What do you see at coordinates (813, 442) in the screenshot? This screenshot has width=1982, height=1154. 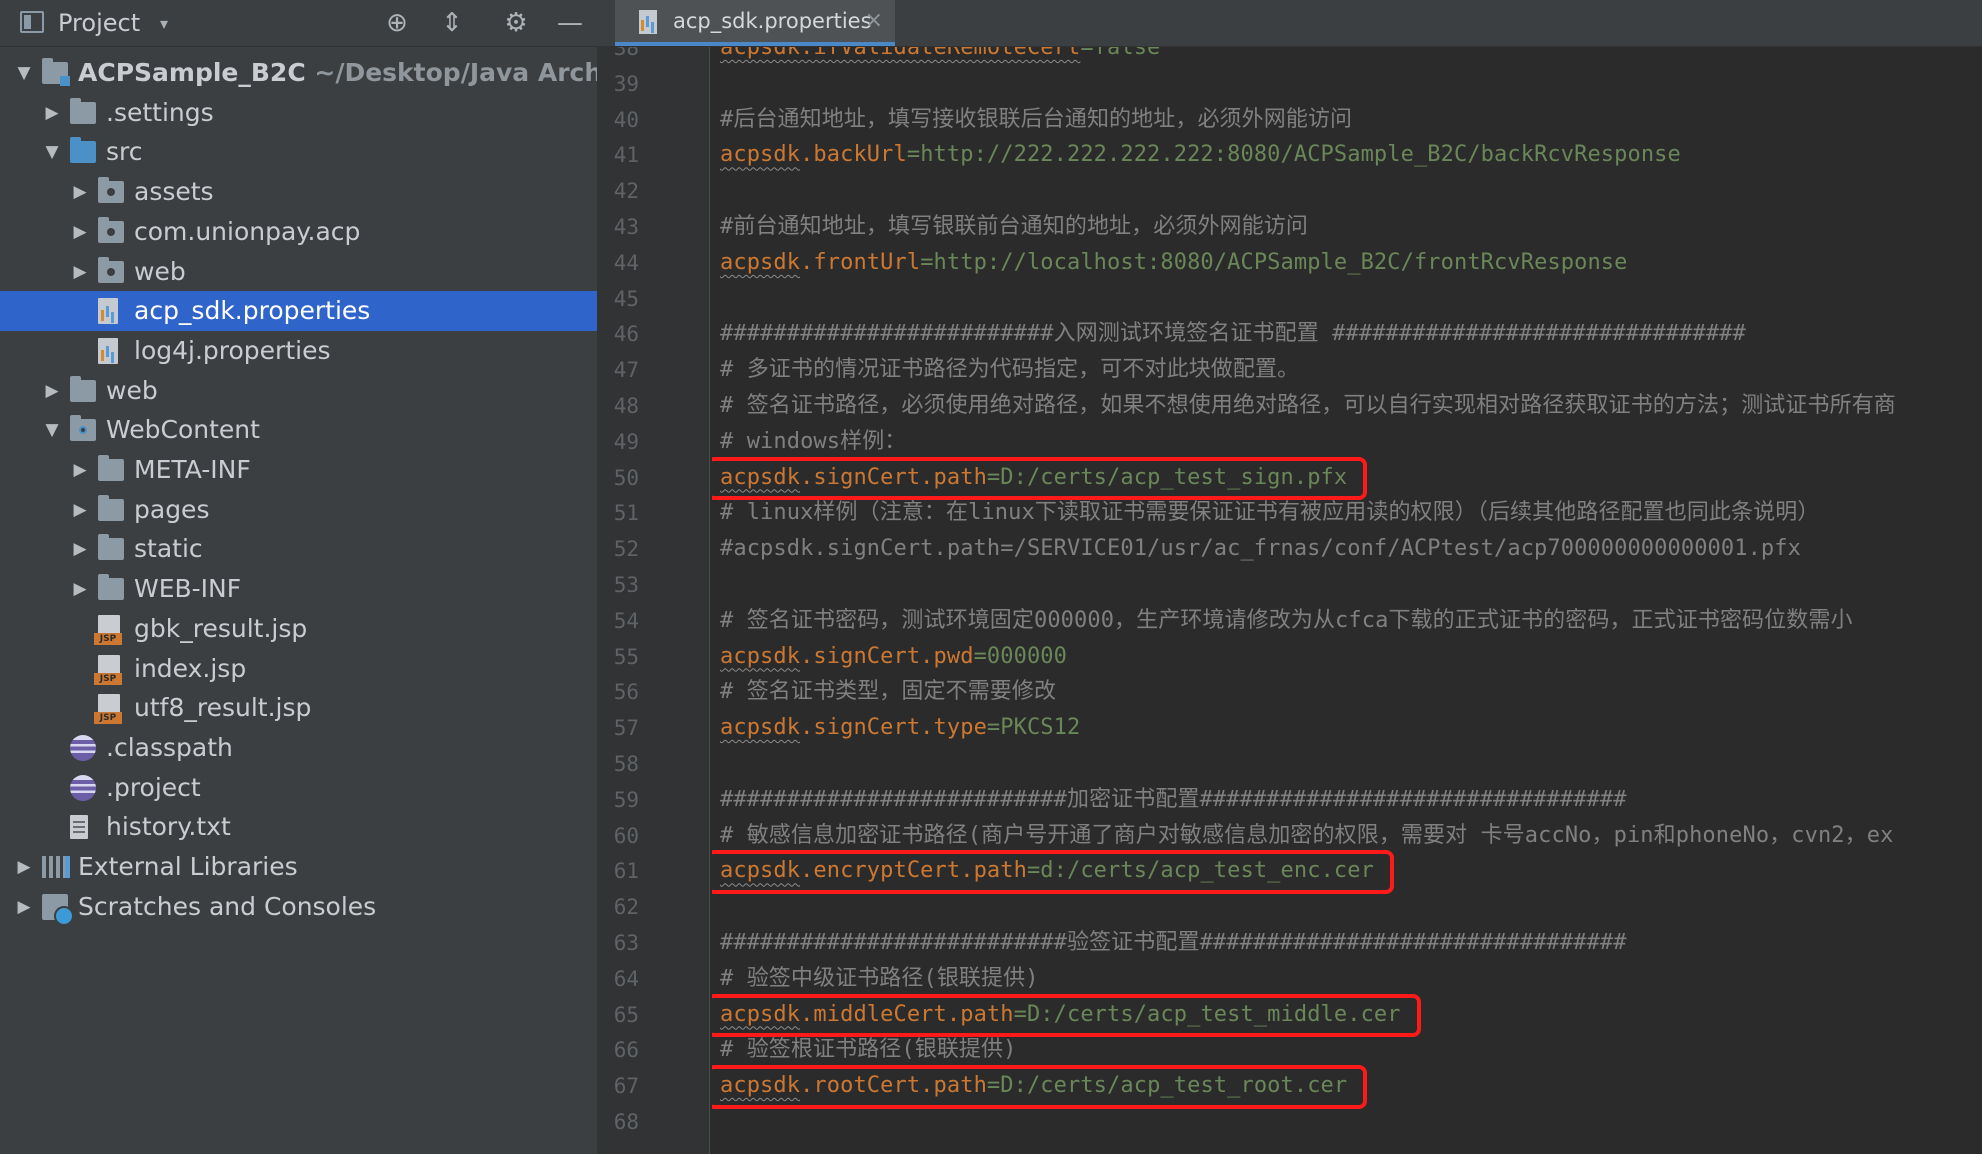 I see `code-line: # windows样例：` at bounding box center [813, 442].